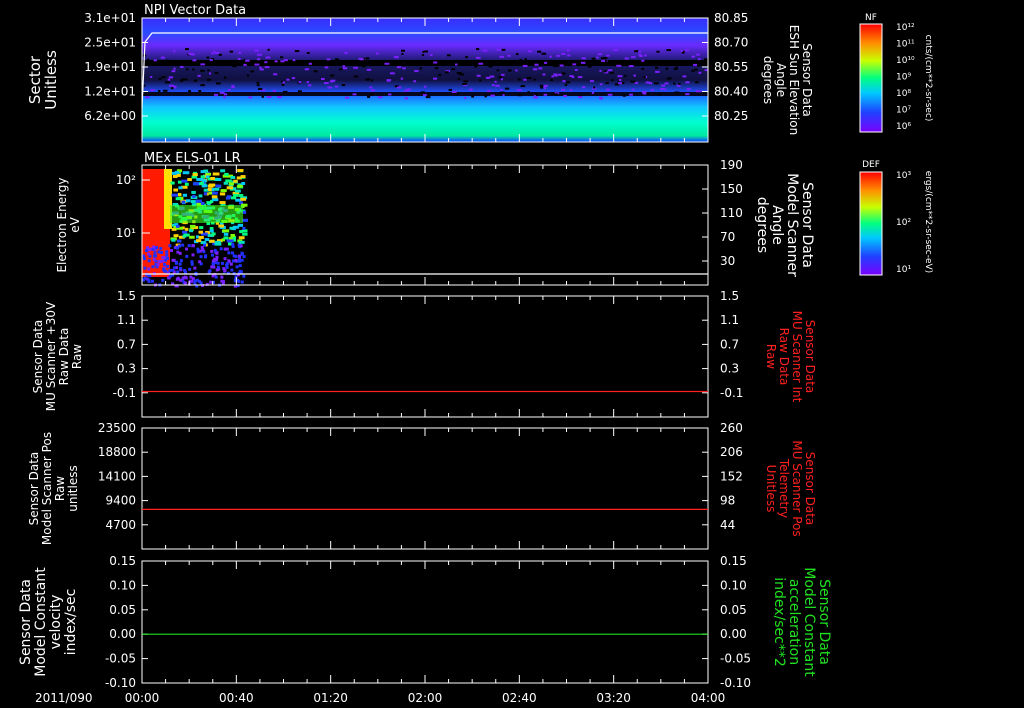 Image resolution: width=1024 pixels, height=708 pixels. I want to click on colorbar-tick: 10⁶, so click(903, 127).